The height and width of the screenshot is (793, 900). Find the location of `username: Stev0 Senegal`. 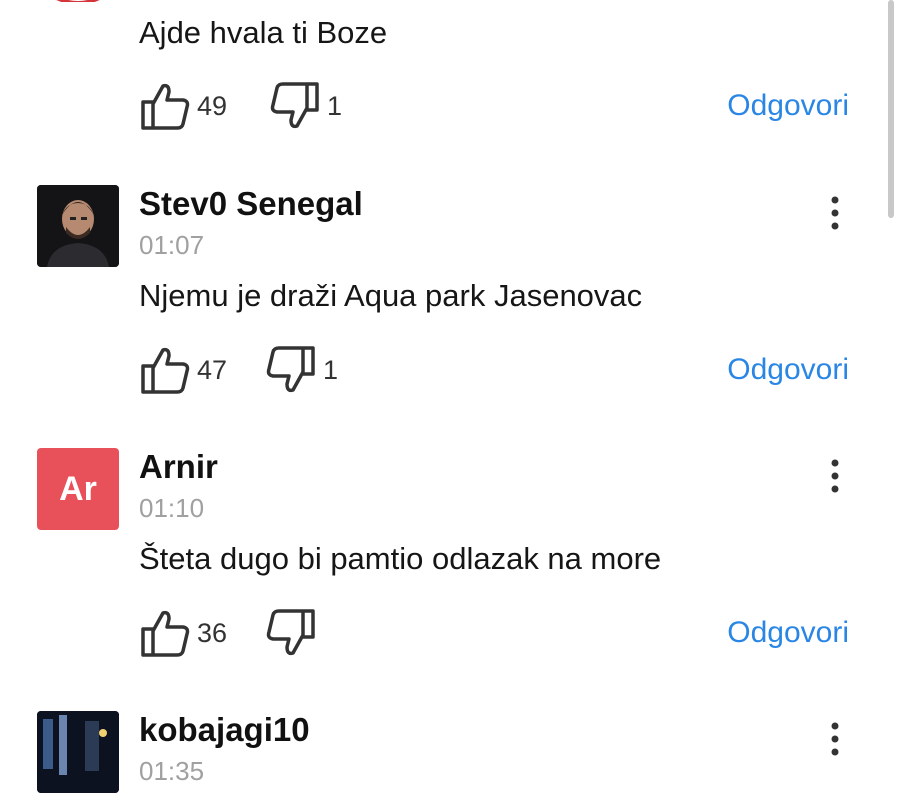

username: Stev0 Senegal is located at coordinates (251, 204).